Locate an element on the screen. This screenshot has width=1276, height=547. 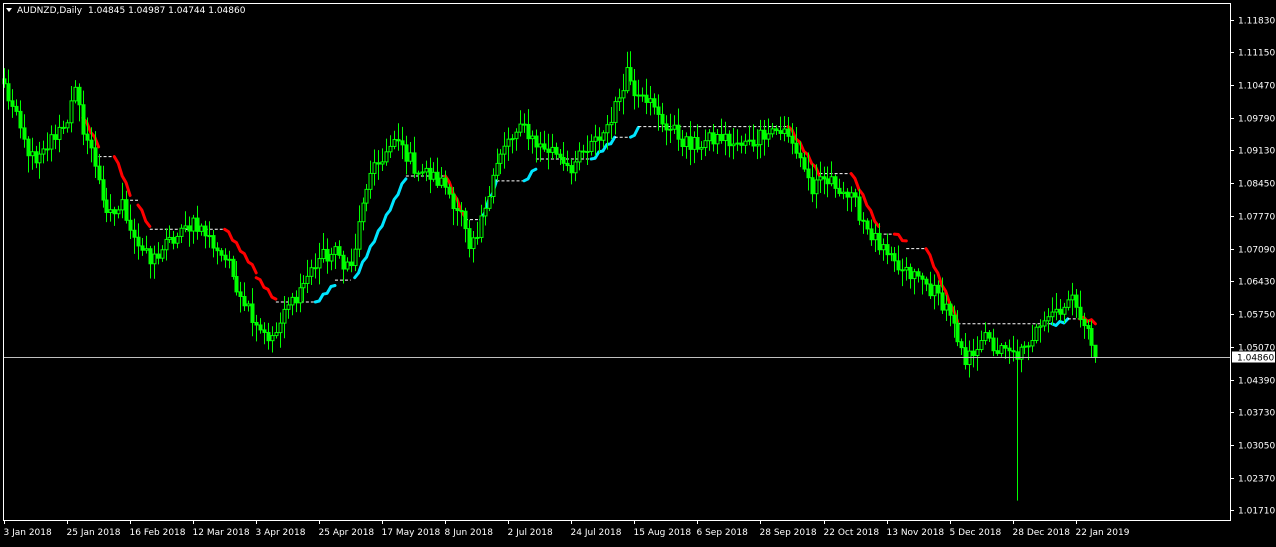
y-tick-label: 1.07770 is located at coordinates (1256, 218).